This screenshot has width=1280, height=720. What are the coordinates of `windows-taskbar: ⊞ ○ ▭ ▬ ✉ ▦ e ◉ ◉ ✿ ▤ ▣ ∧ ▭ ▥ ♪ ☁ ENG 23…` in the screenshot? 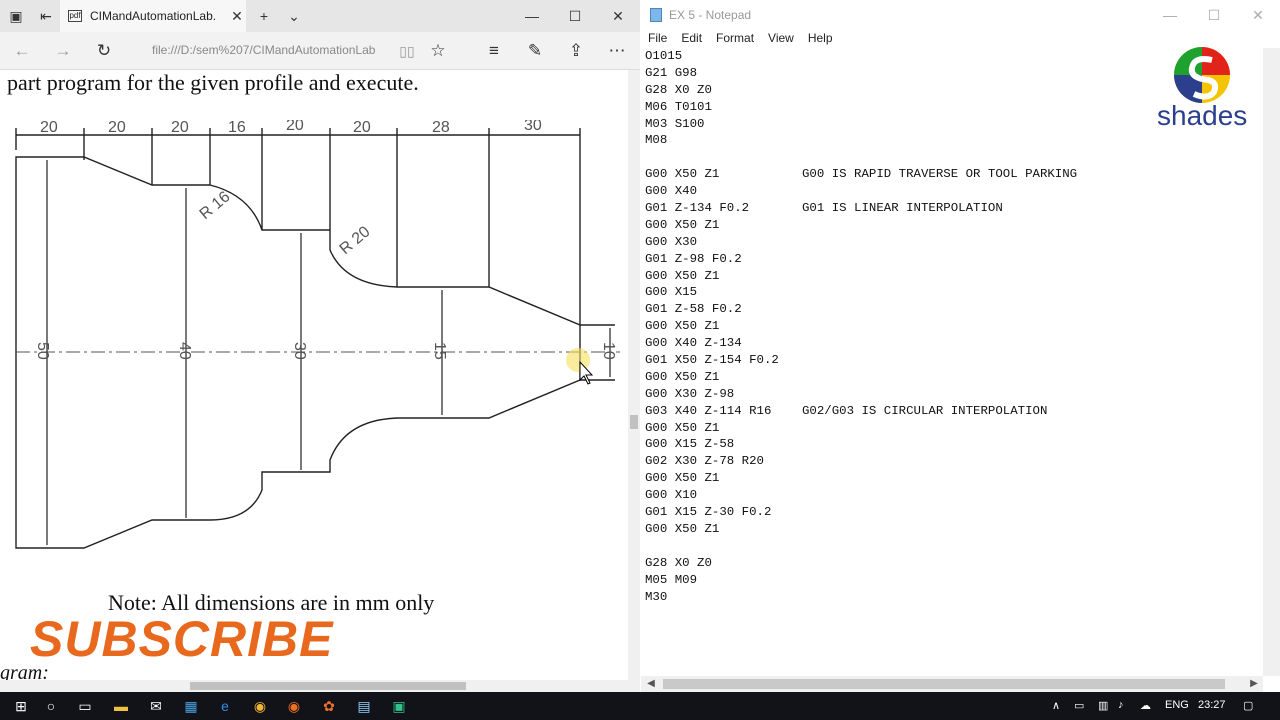 It's located at (640, 706).